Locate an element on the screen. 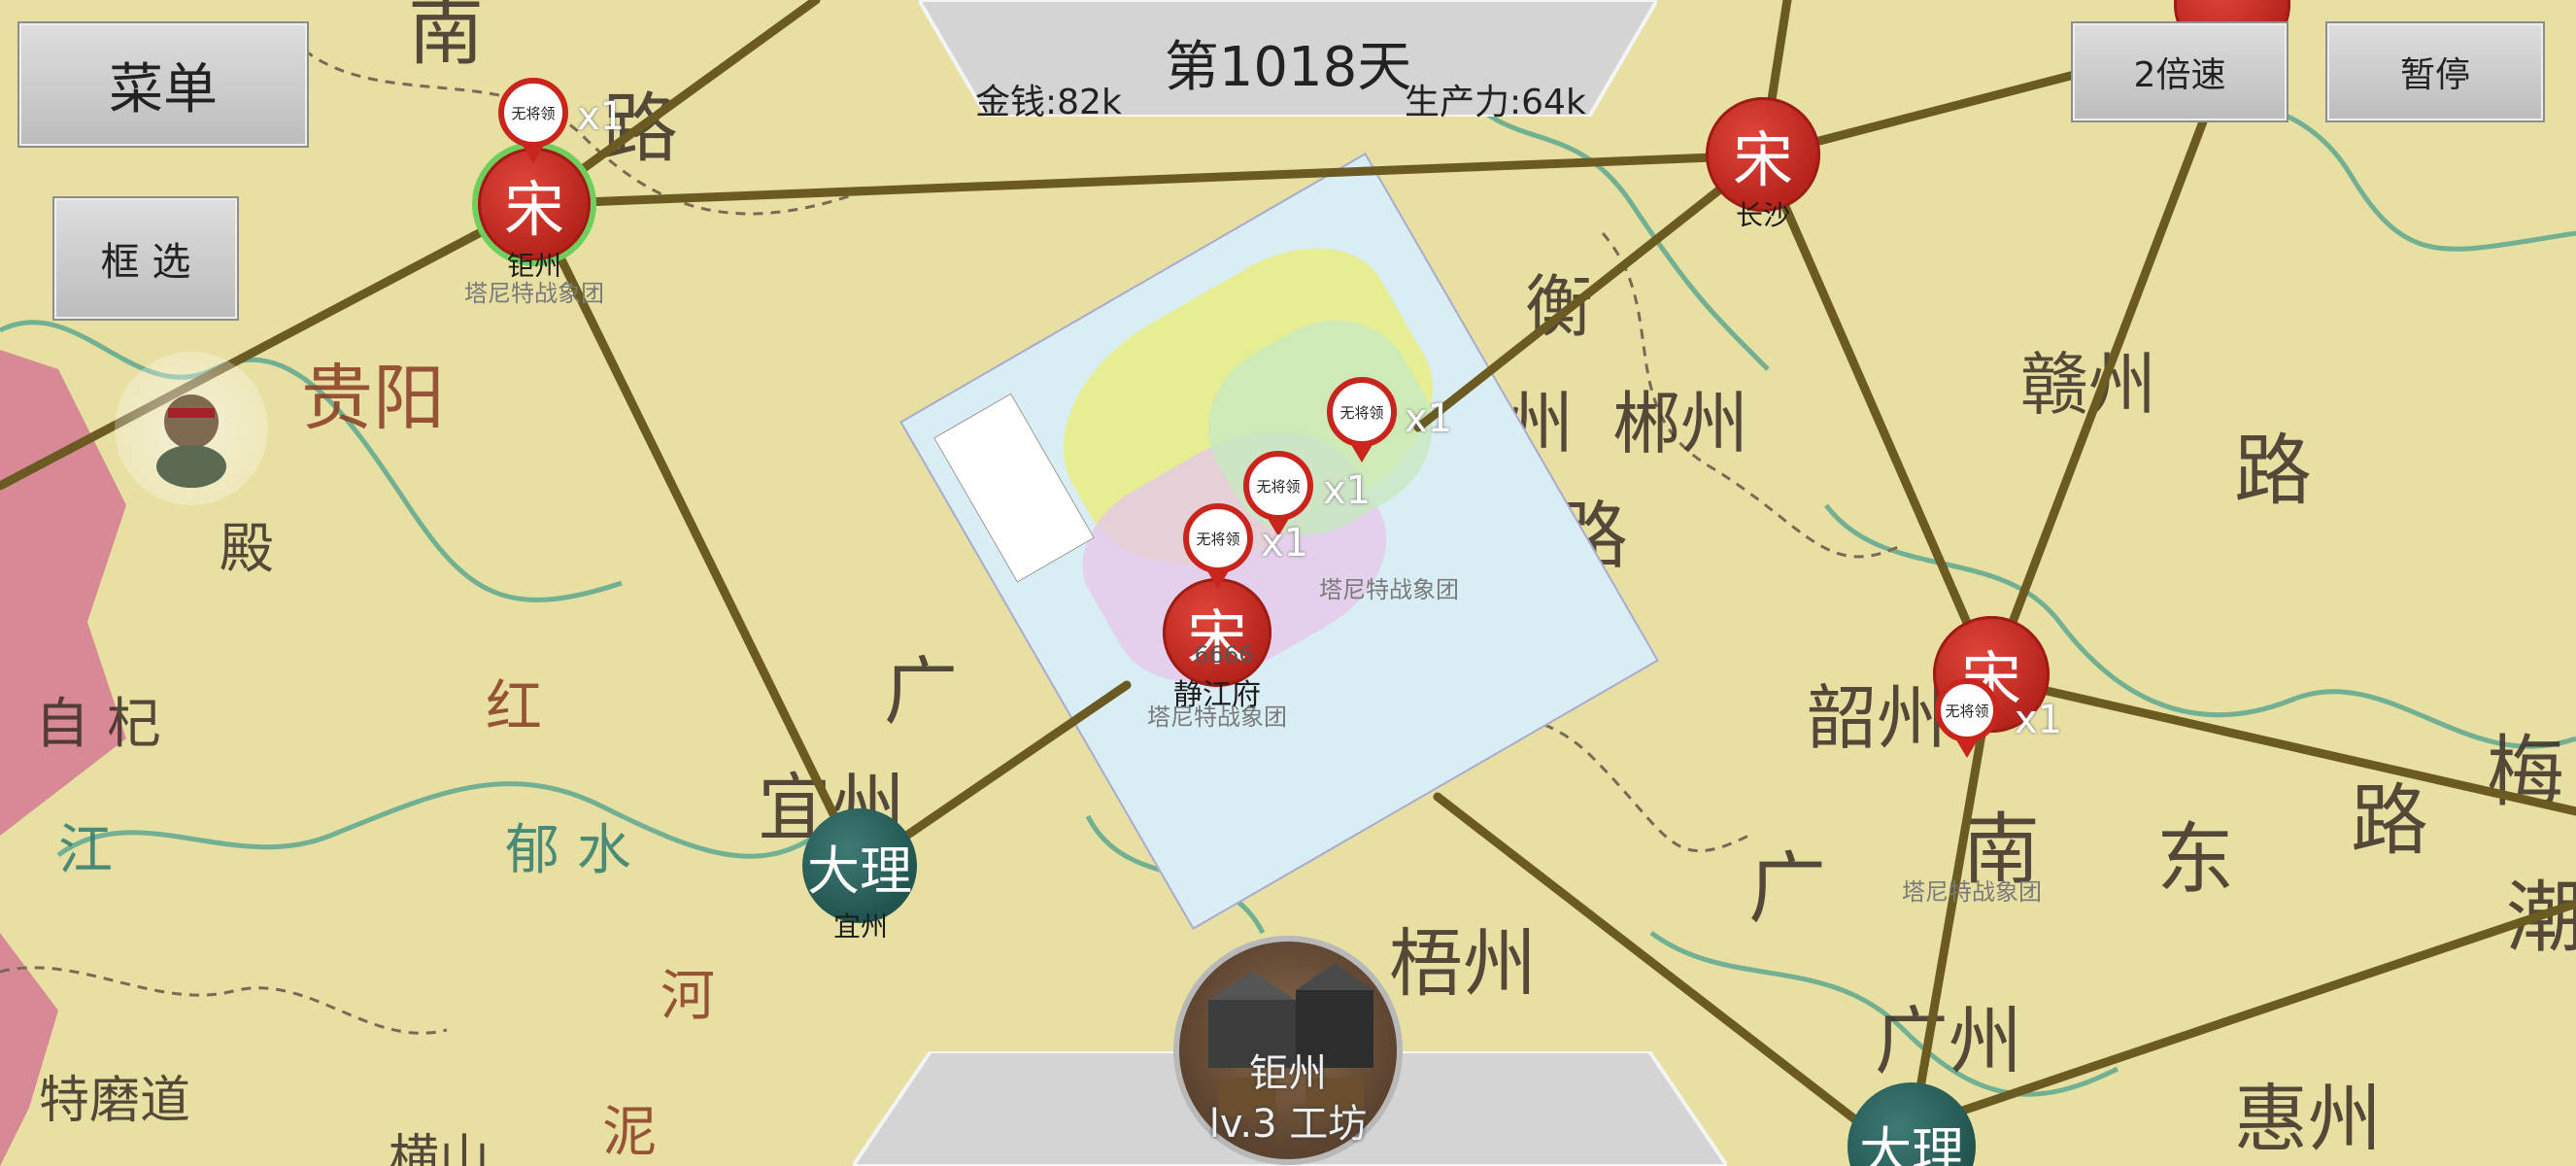 The height and width of the screenshot is (1166, 2576). pause-button: 暂停 is located at coordinates (2435, 71).